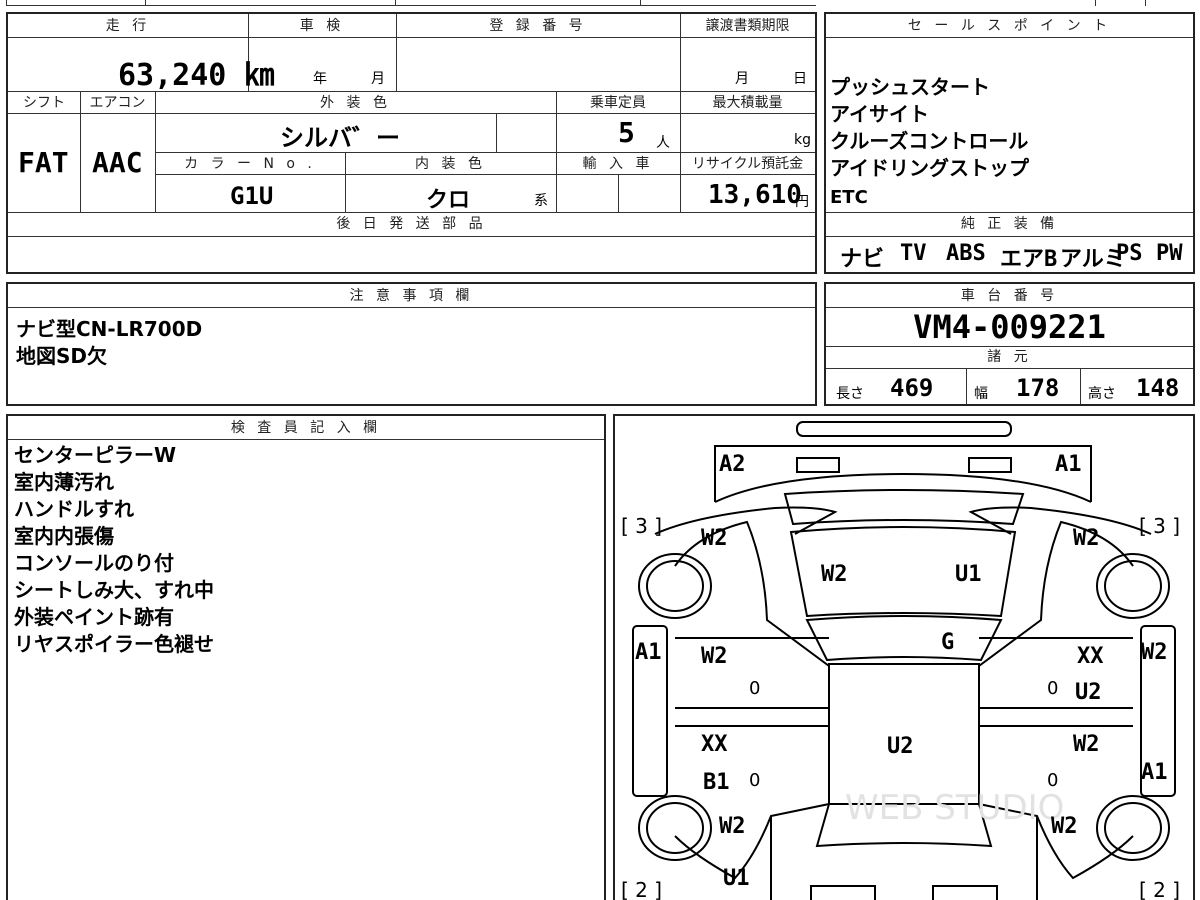  What do you see at coordinates (117, 103) in the screenshot?
I see `aircon-header: エアコン` at bounding box center [117, 103].